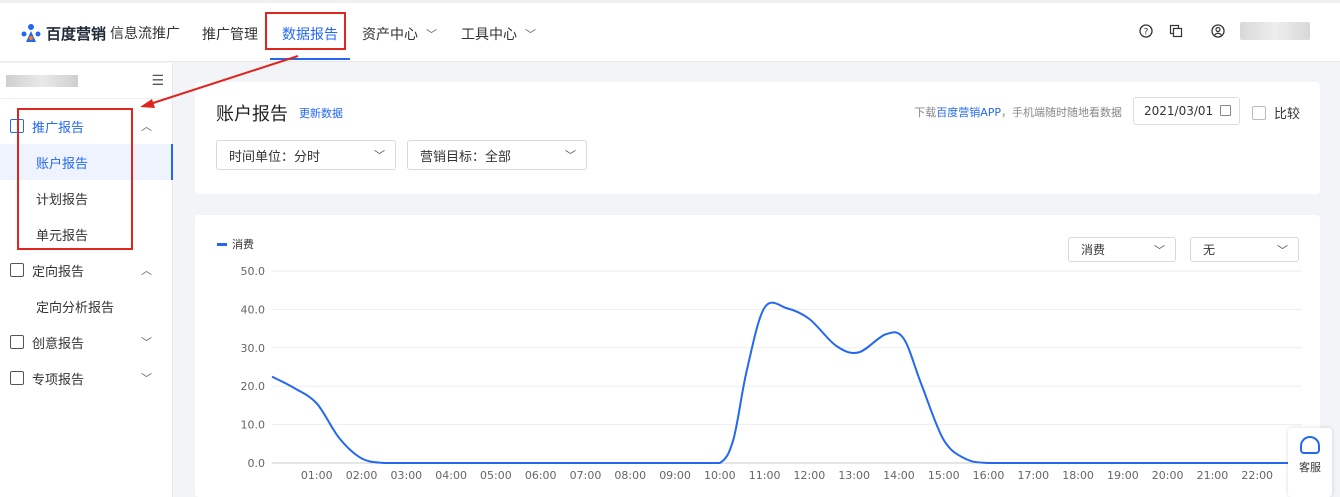 Image resolution: width=1340 pixels, height=497 pixels. What do you see at coordinates (670, 1) in the screenshot?
I see `top-divider` at bounding box center [670, 1].